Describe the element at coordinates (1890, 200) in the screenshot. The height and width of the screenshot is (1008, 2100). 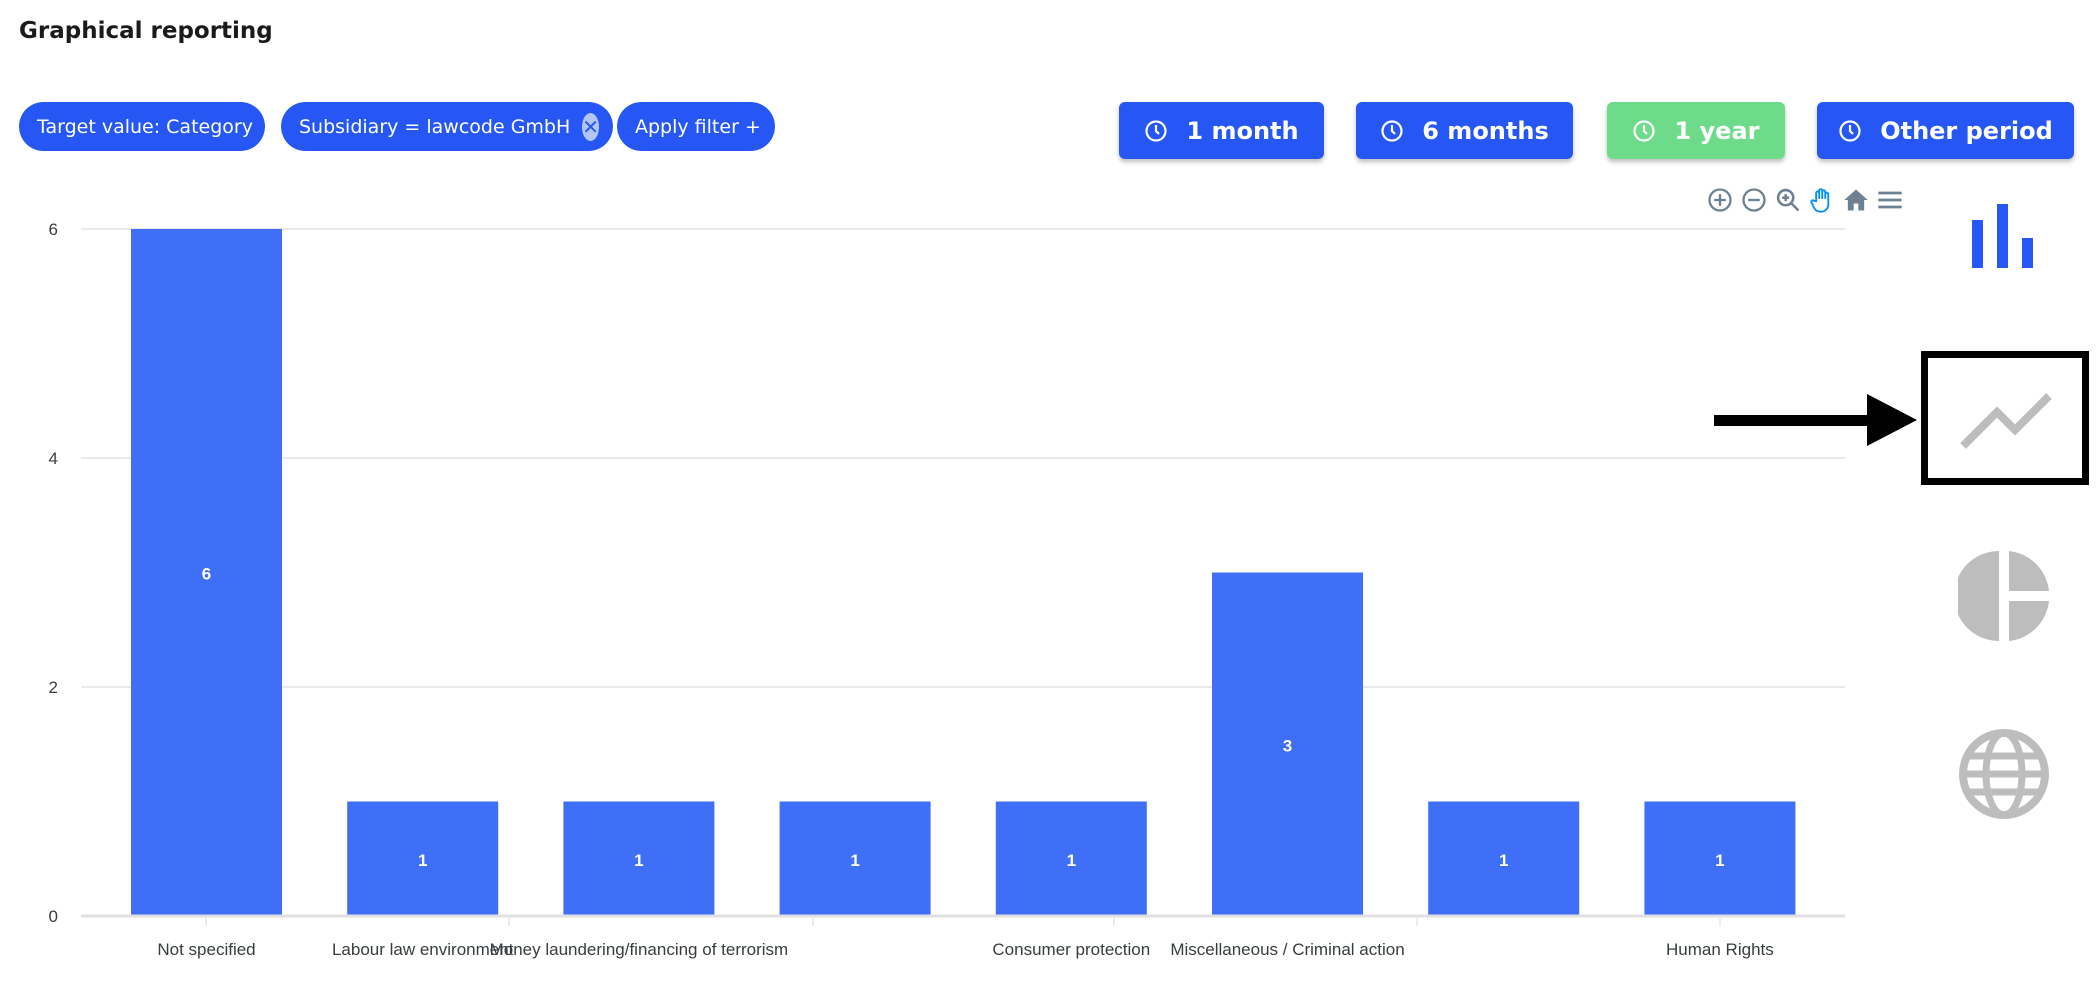
I see `menu-icon` at that location.